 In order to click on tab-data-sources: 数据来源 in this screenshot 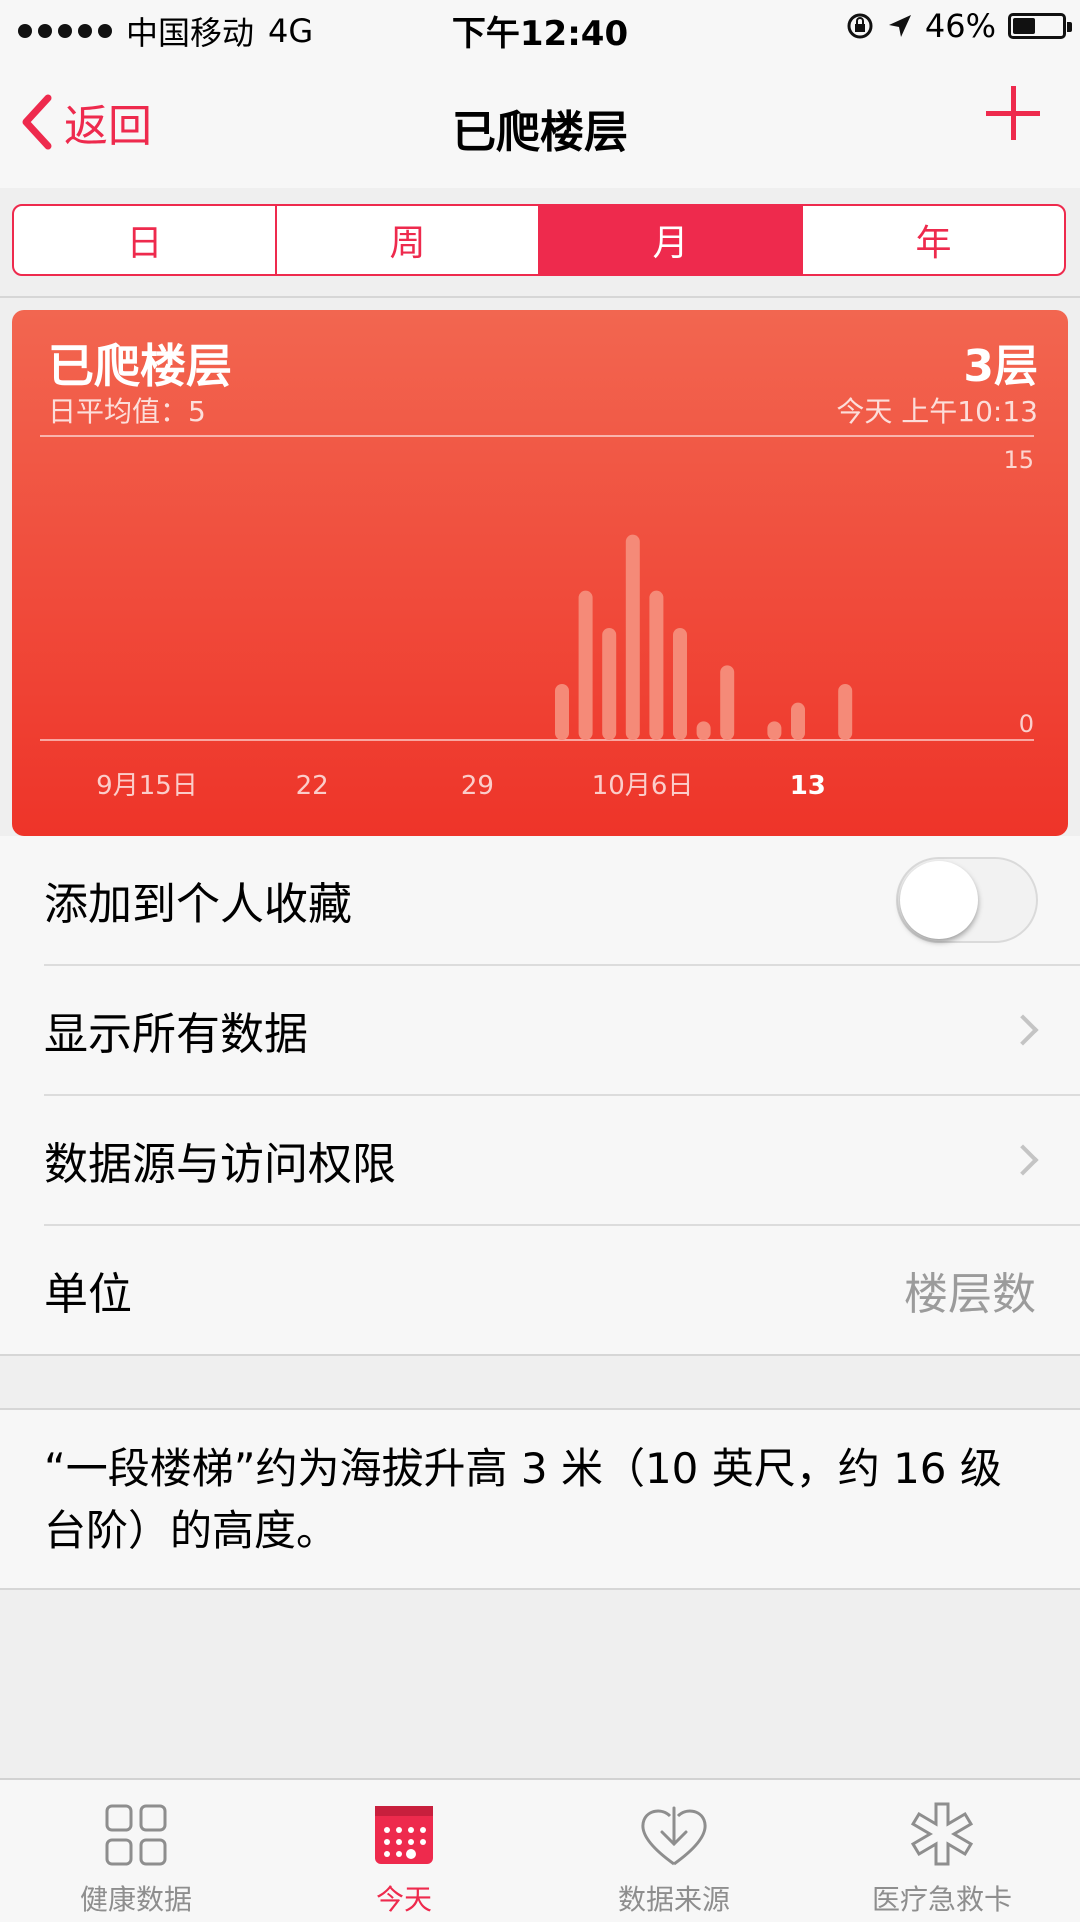, I will do `click(674, 1859)`.